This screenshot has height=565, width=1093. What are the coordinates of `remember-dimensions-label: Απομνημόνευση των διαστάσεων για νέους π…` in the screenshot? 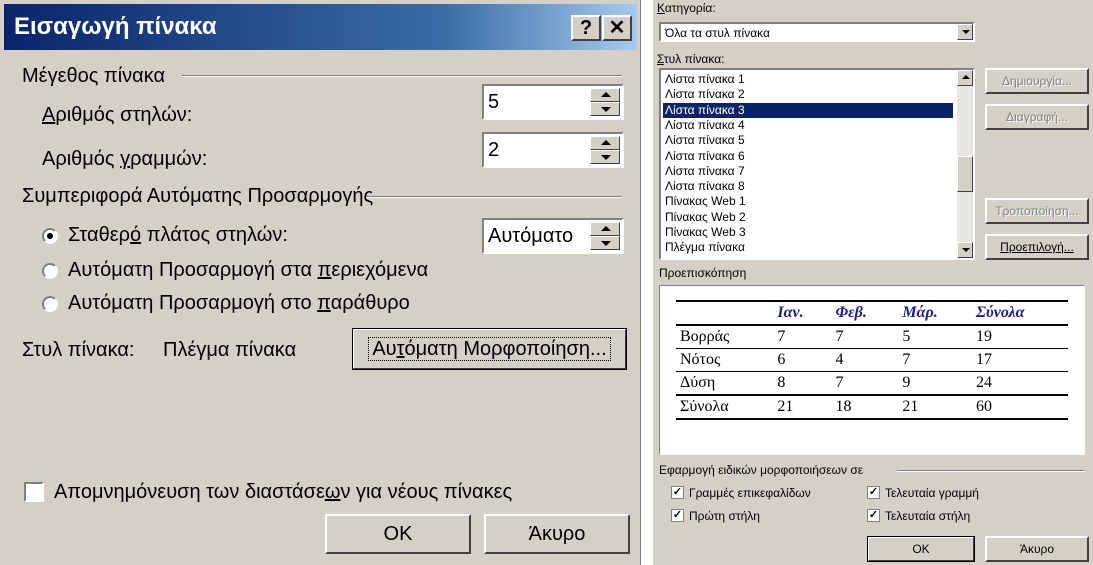 It's located at (283, 492).